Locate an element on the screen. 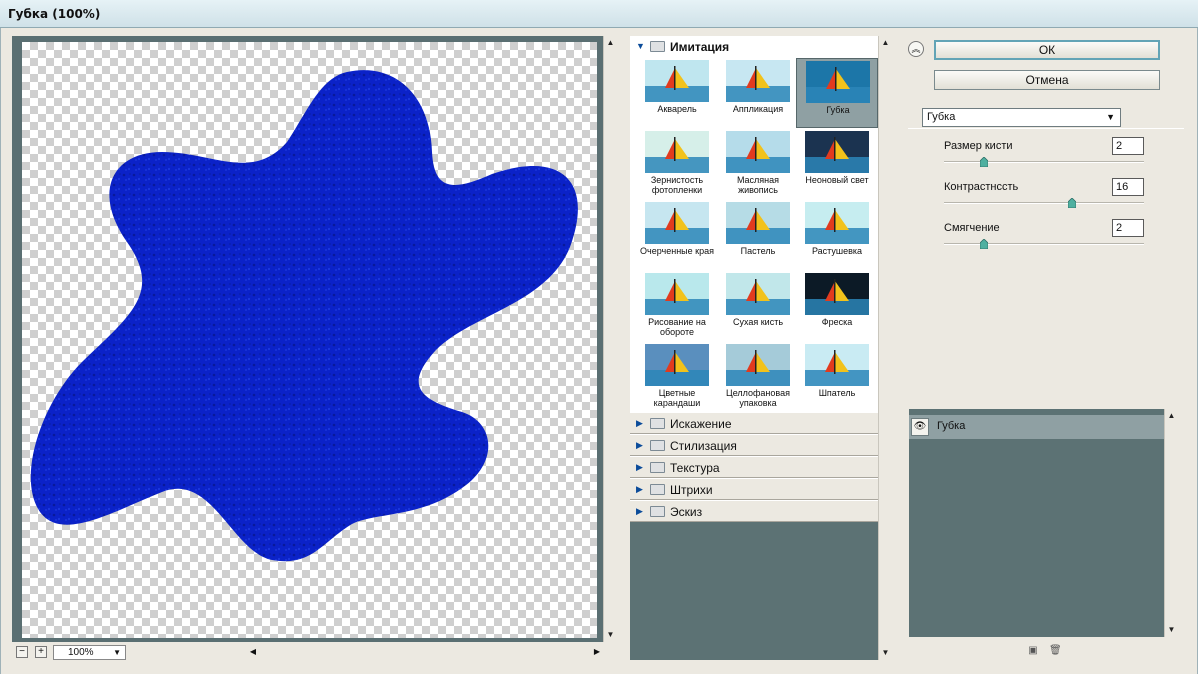  filter-thumbnail-label: Аппликация is located at coordinates (758, 109).